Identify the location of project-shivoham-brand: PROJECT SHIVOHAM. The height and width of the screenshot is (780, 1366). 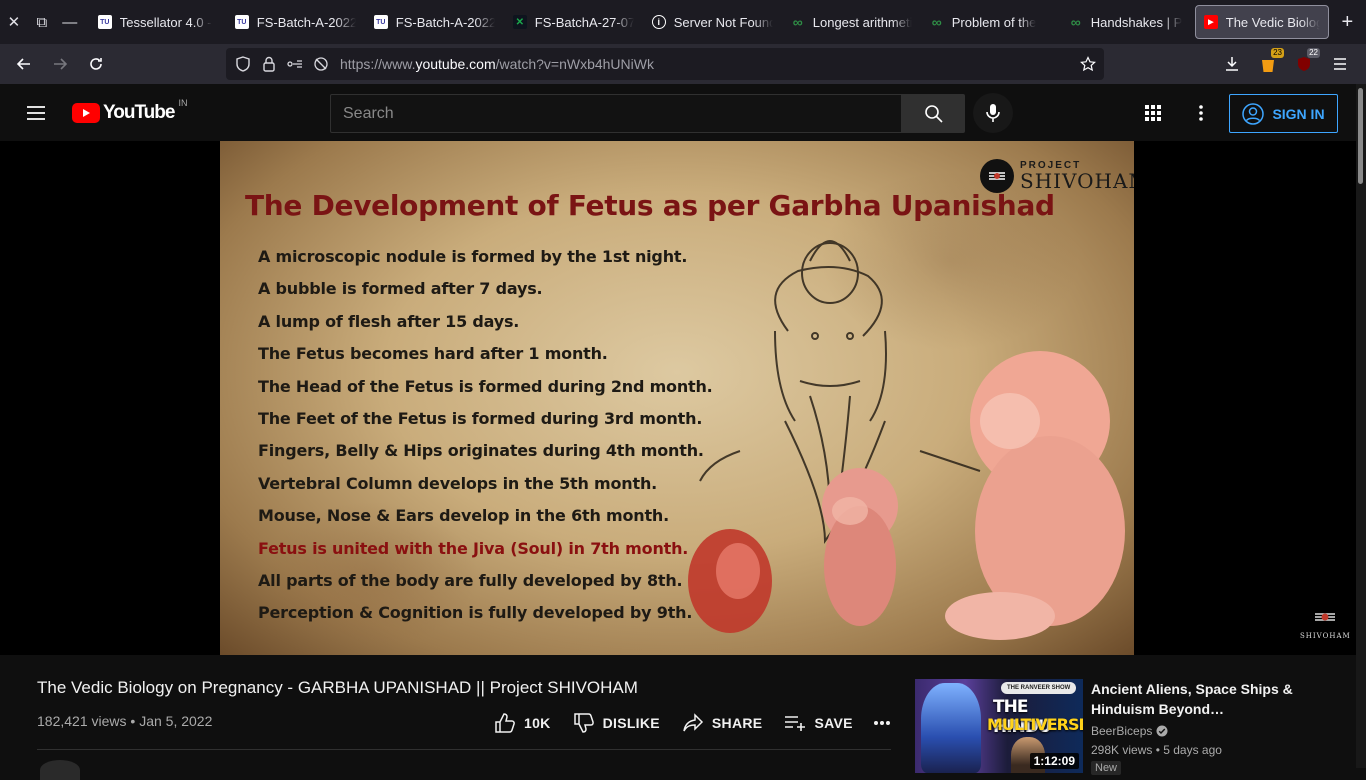
(1057, 176).